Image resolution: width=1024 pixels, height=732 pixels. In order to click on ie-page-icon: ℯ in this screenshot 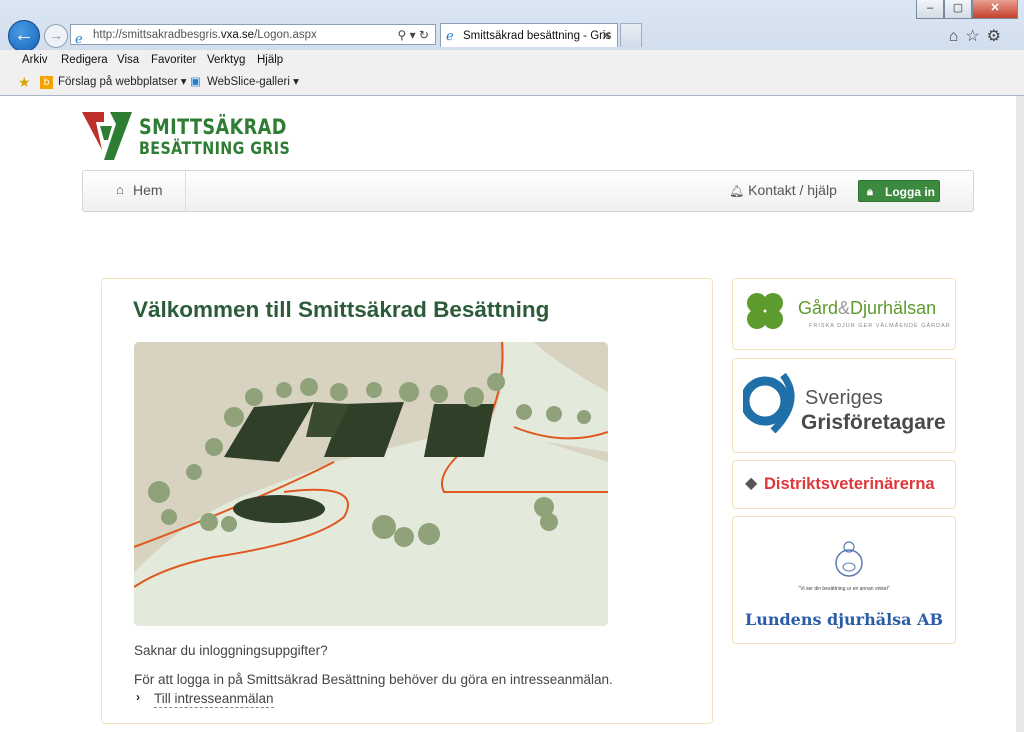, I will do `click(79, 38)`.